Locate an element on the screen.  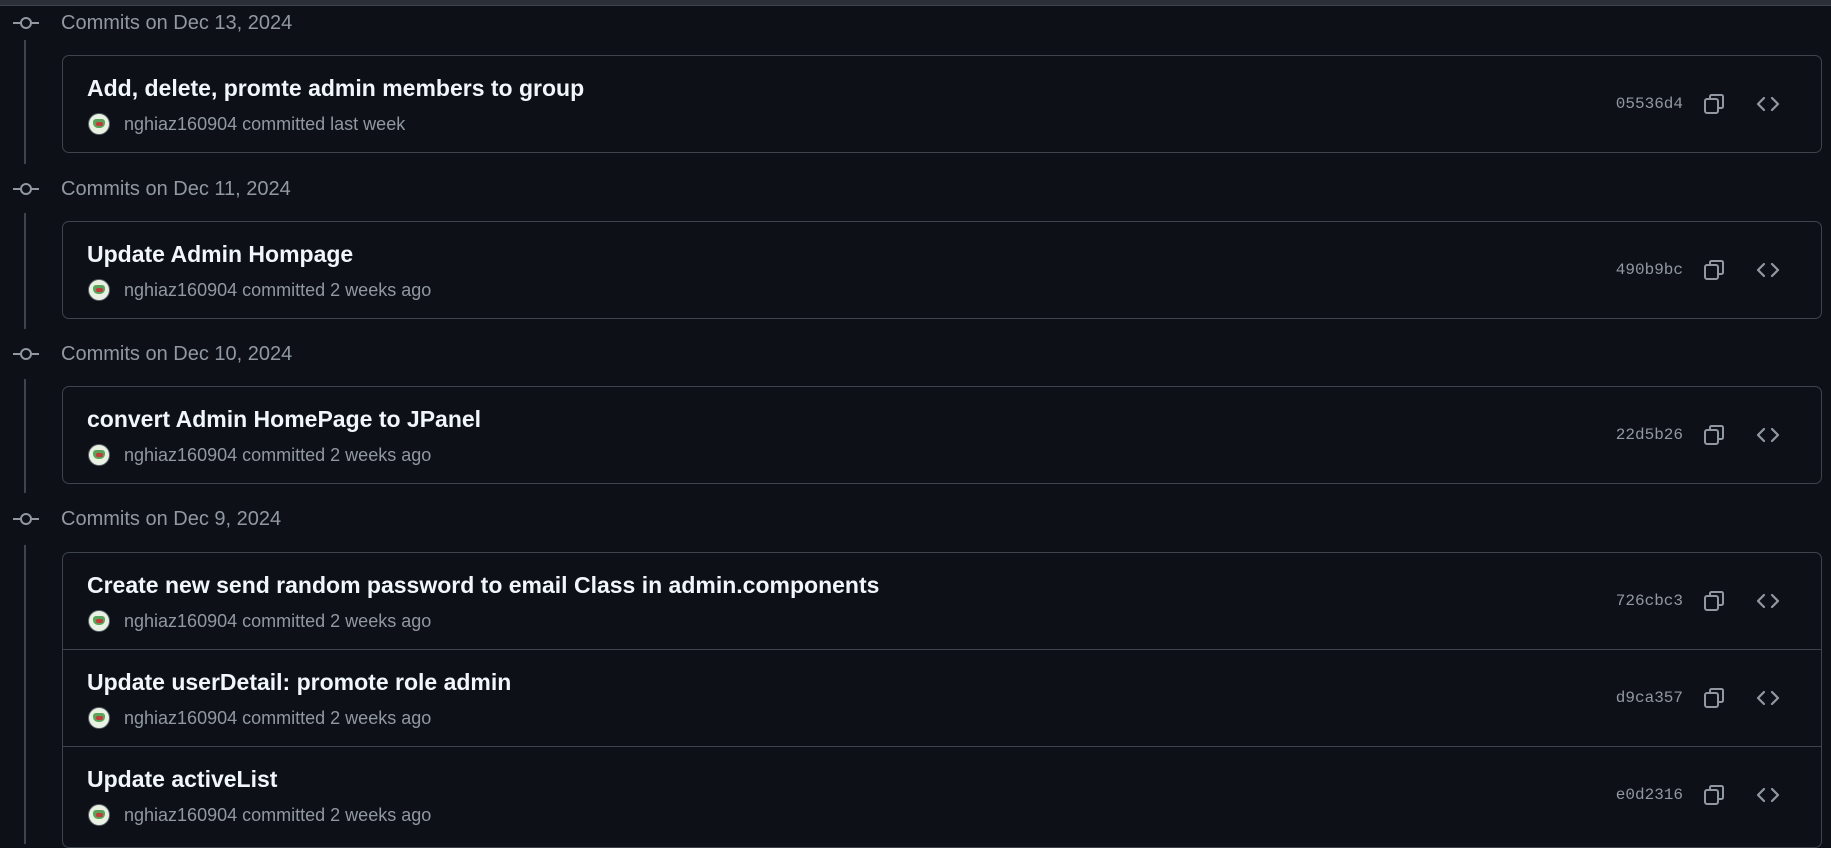
commit-message-link: Update Admin Hompage is located at coordinates (220, 254).